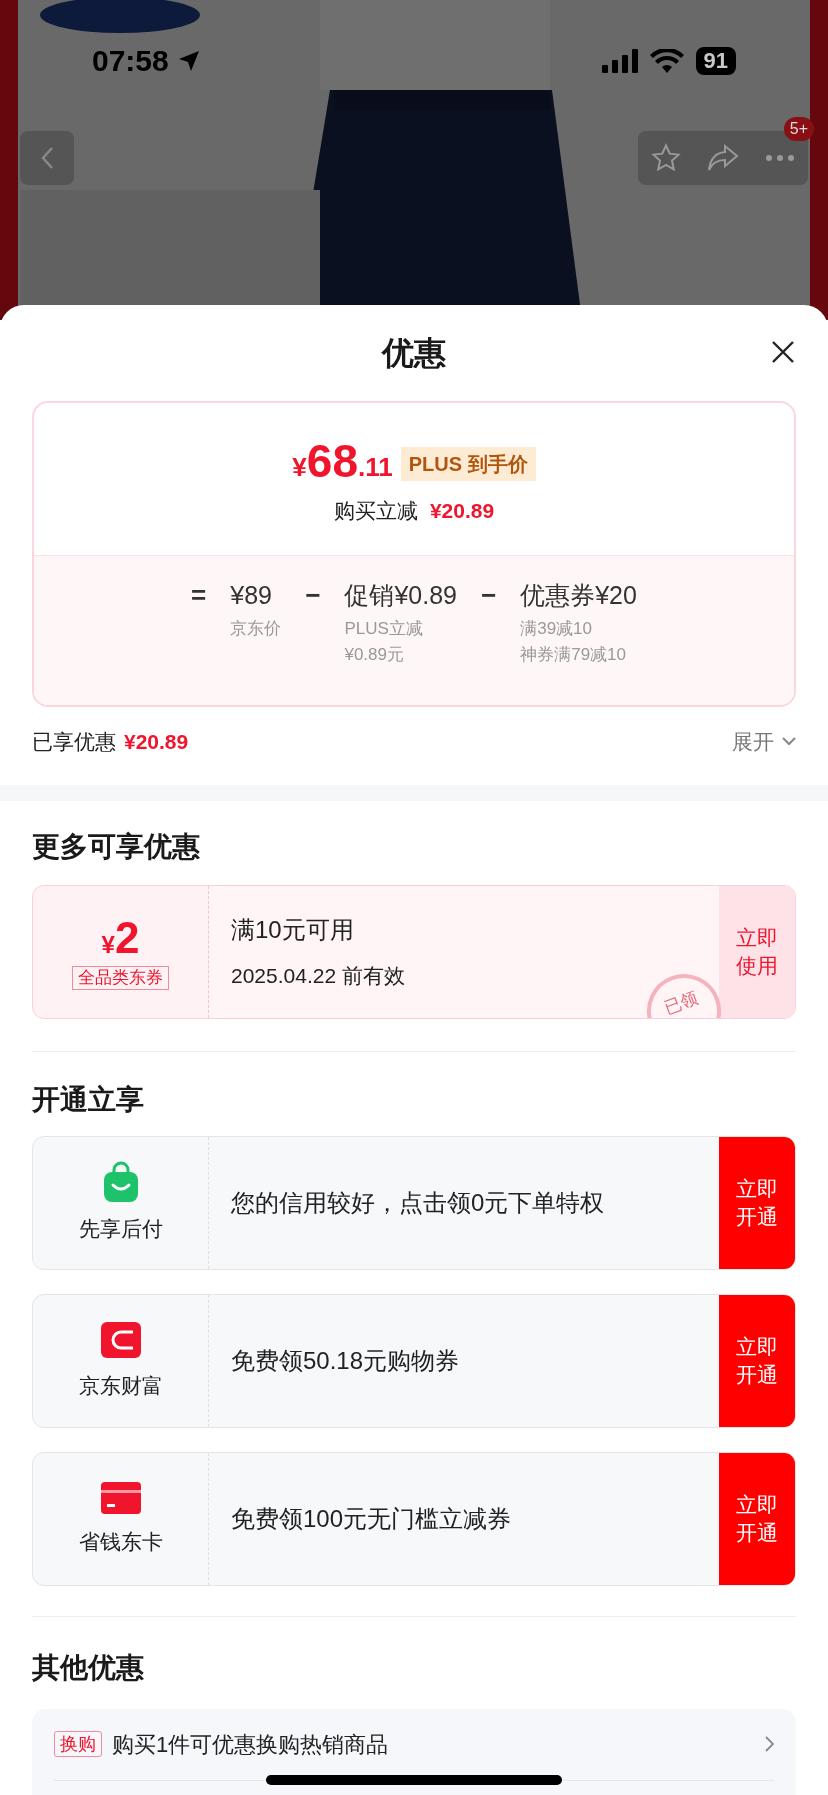  Describe the element at coordinates (371, 1518) in the screenshot. I see `service-offer: 免费领100元无门槛立减券` at that location.